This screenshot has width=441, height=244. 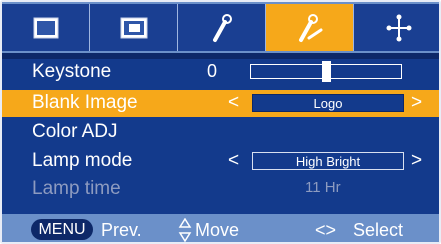 I want to click on blank-image-value-box: Logo, so click(x=328, y=103).